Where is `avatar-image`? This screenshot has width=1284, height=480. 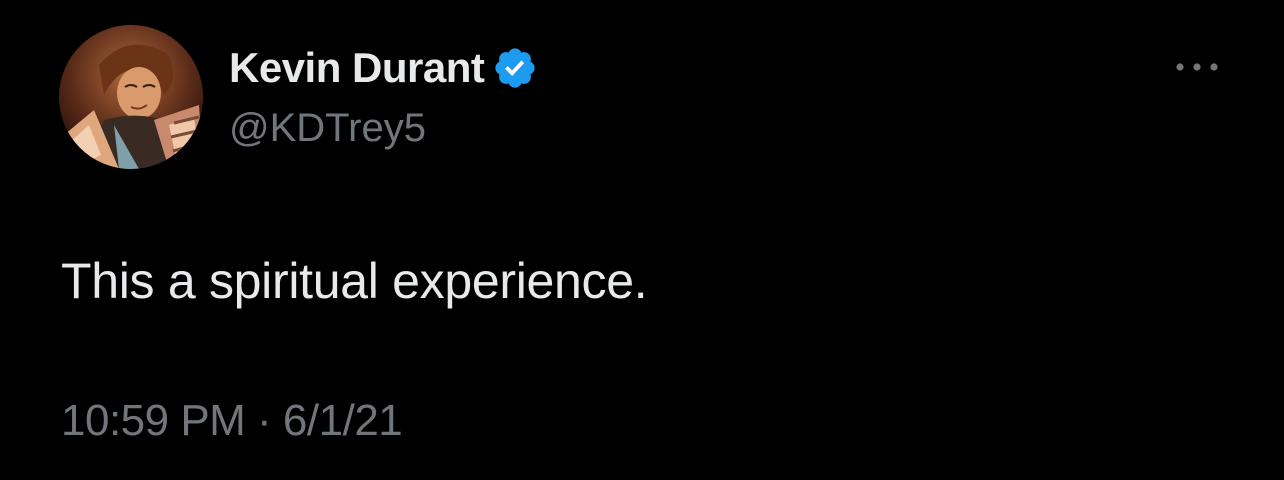
avatar-image is located at coordinates (131, 97).